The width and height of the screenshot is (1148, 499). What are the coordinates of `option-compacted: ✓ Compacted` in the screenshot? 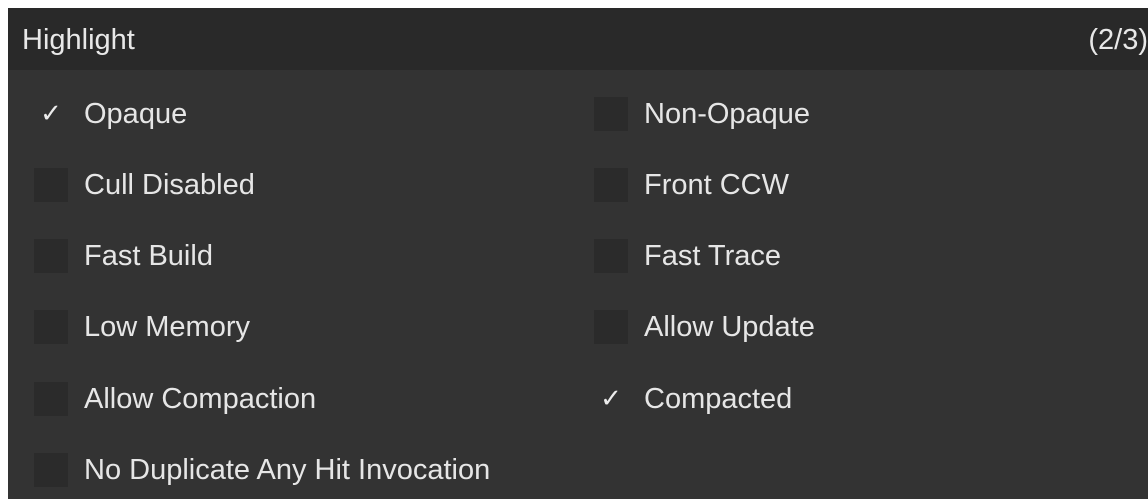 It's located at (693, 399).